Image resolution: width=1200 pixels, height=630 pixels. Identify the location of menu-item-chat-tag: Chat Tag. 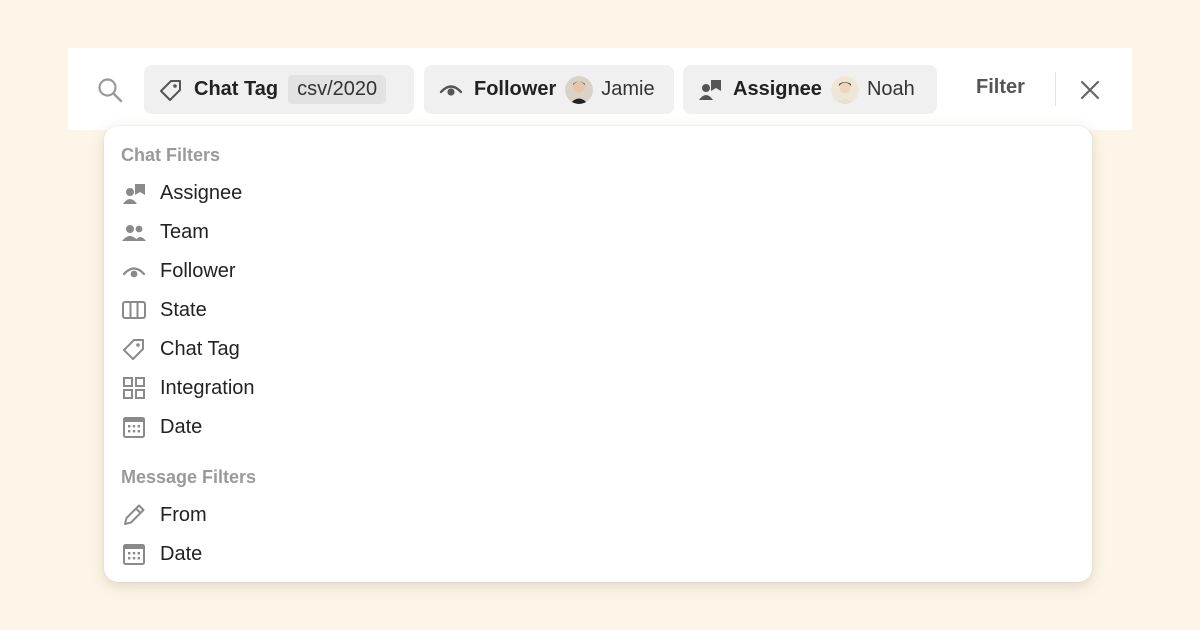
(370, 349).